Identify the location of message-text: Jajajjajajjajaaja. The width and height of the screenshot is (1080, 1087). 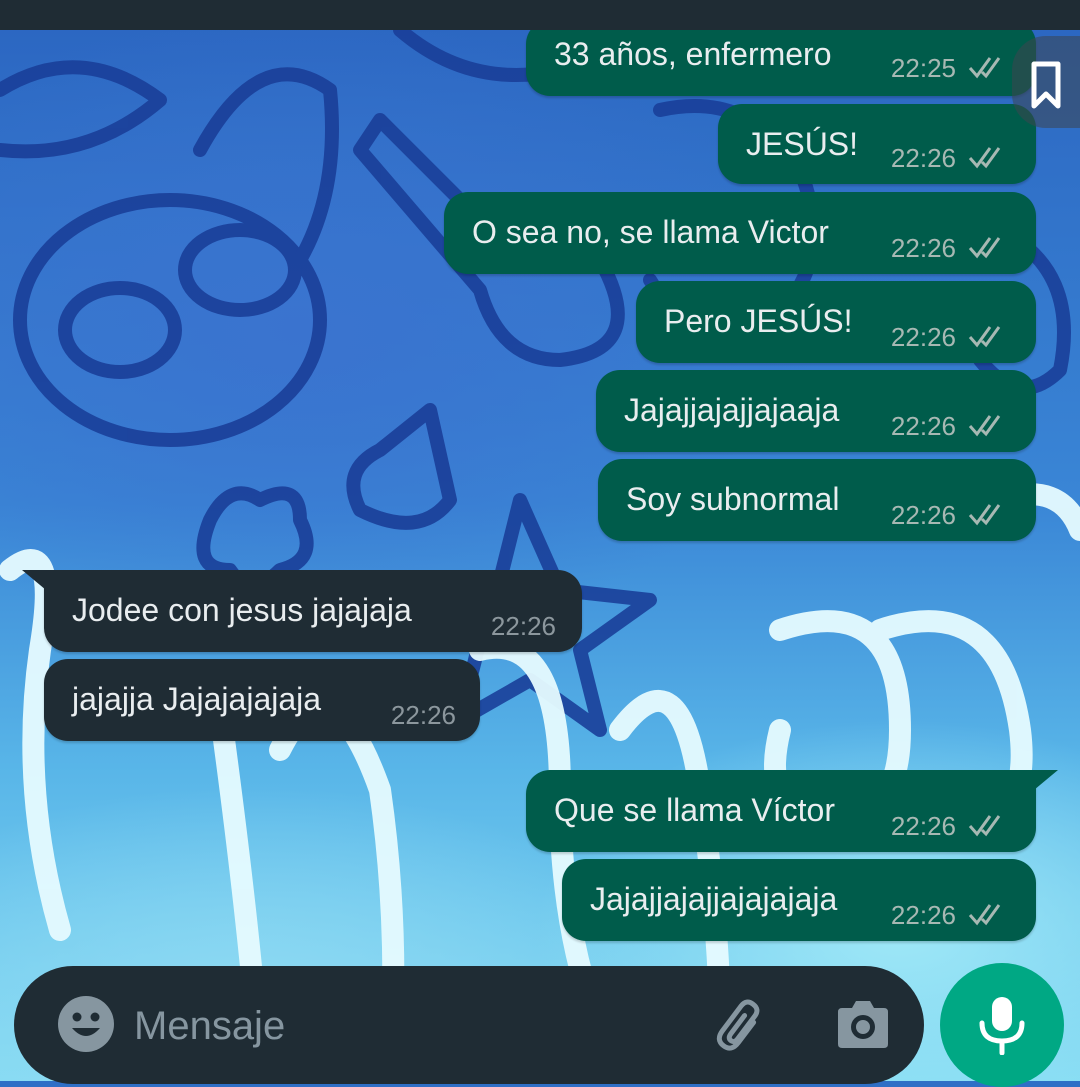
(732, 410).